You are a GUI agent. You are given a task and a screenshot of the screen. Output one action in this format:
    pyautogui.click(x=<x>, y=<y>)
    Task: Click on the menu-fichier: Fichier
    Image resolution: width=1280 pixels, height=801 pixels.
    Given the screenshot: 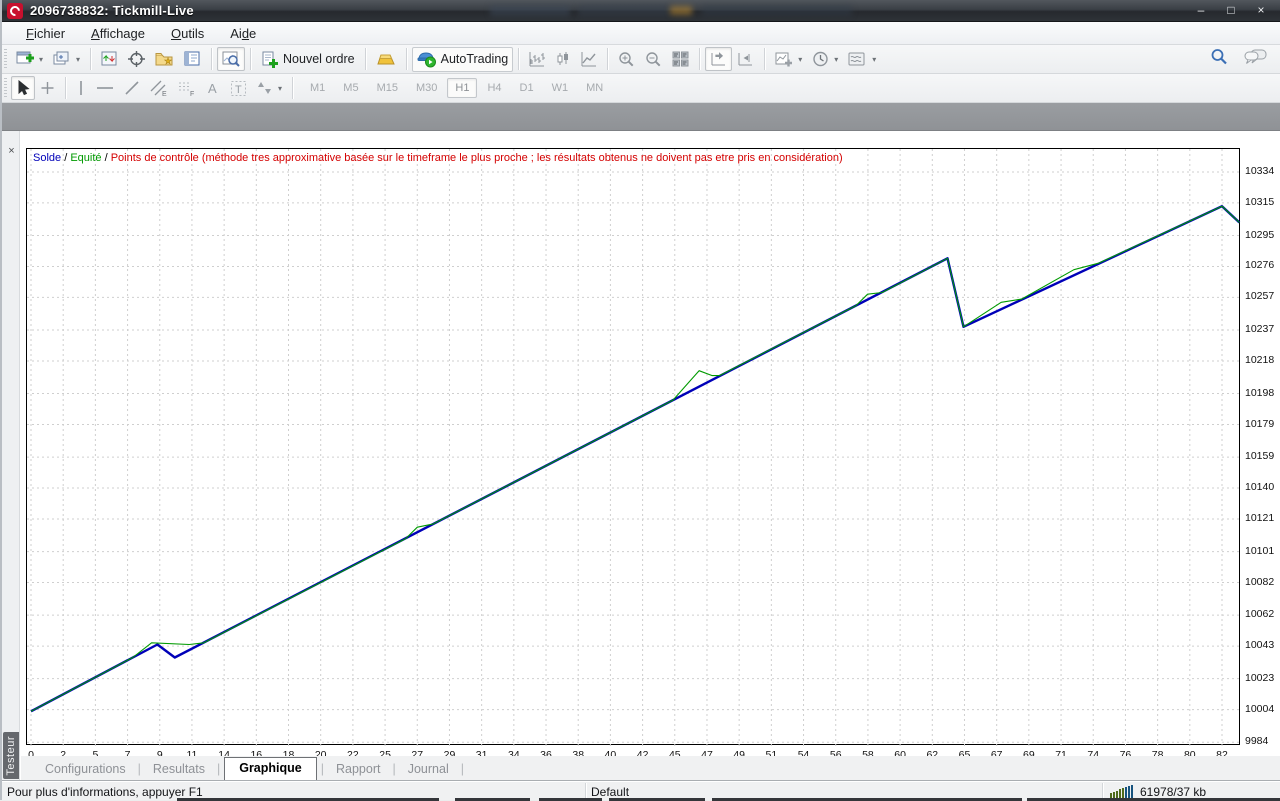 What is the action you would take?
    pyautogui.click(x=45, y=33)
    